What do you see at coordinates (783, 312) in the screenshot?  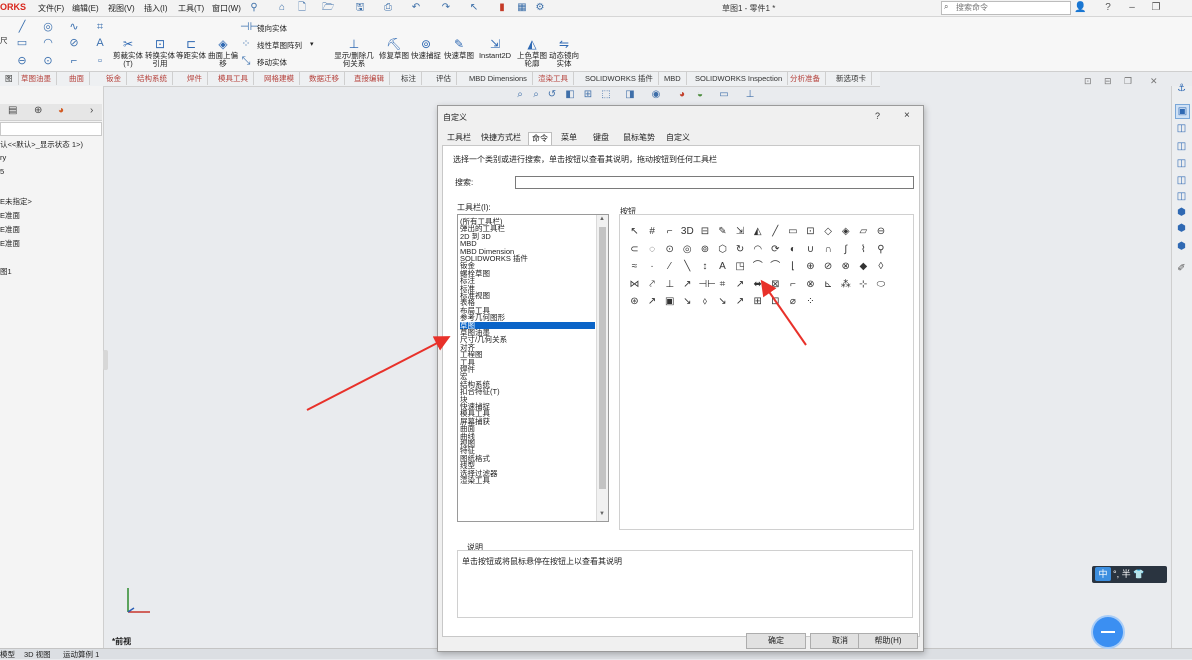 I see `arrow-to-button` at bounding box center [783, 312].